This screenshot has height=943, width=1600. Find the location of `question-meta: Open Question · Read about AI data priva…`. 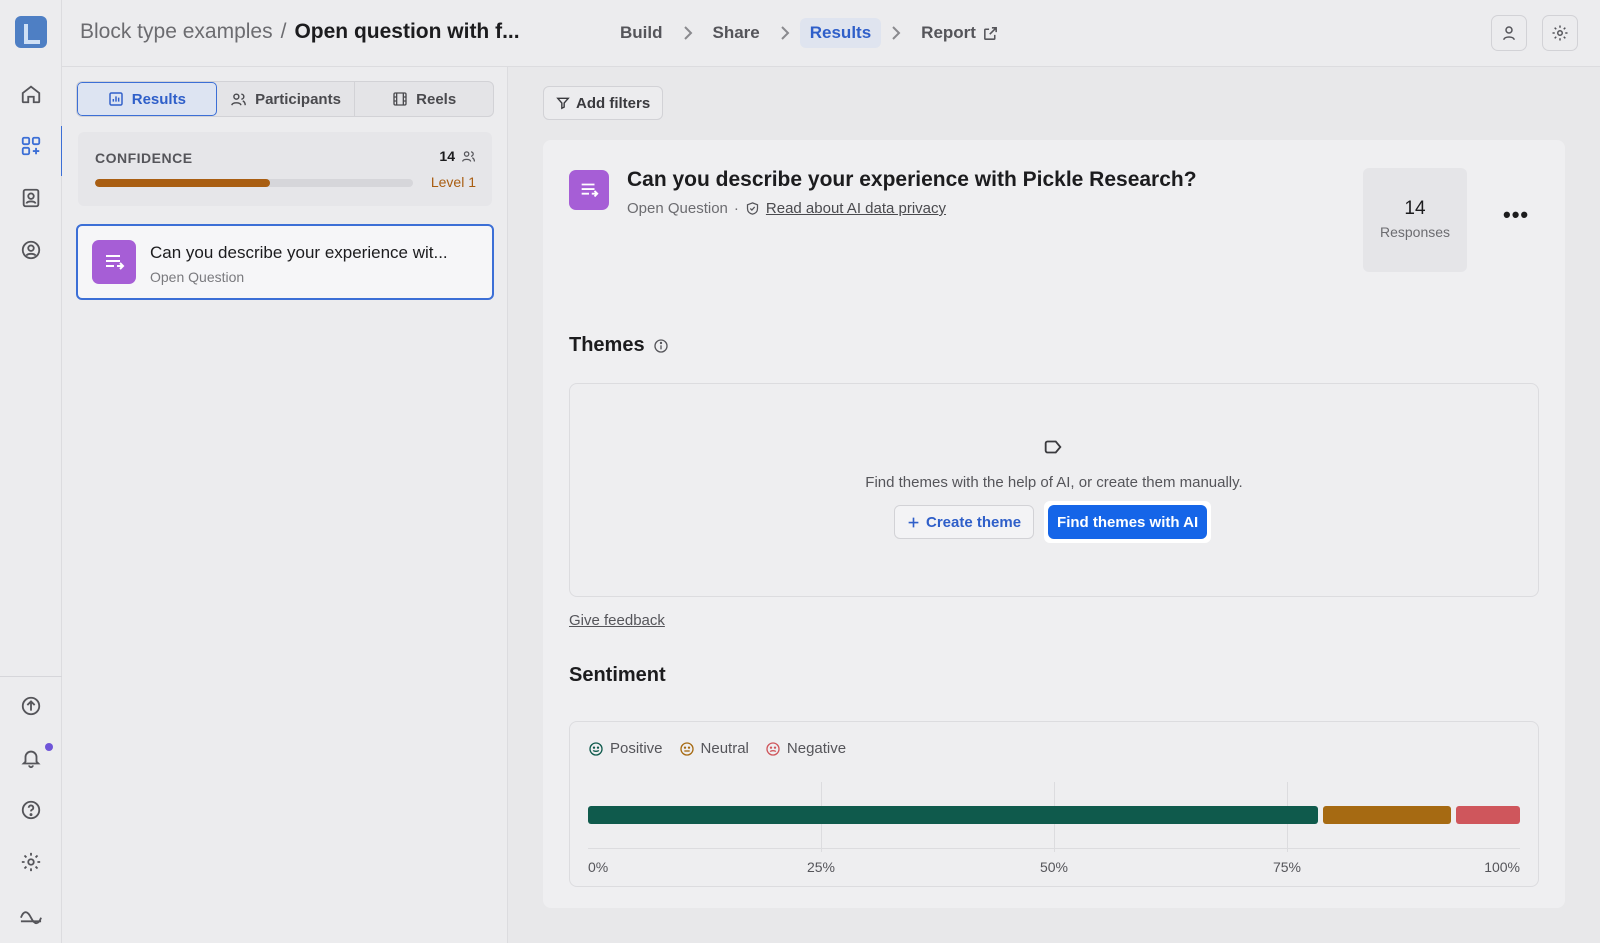

question-meta: Open Question · Read about AI data priva… is located at coordinates (786, 208).